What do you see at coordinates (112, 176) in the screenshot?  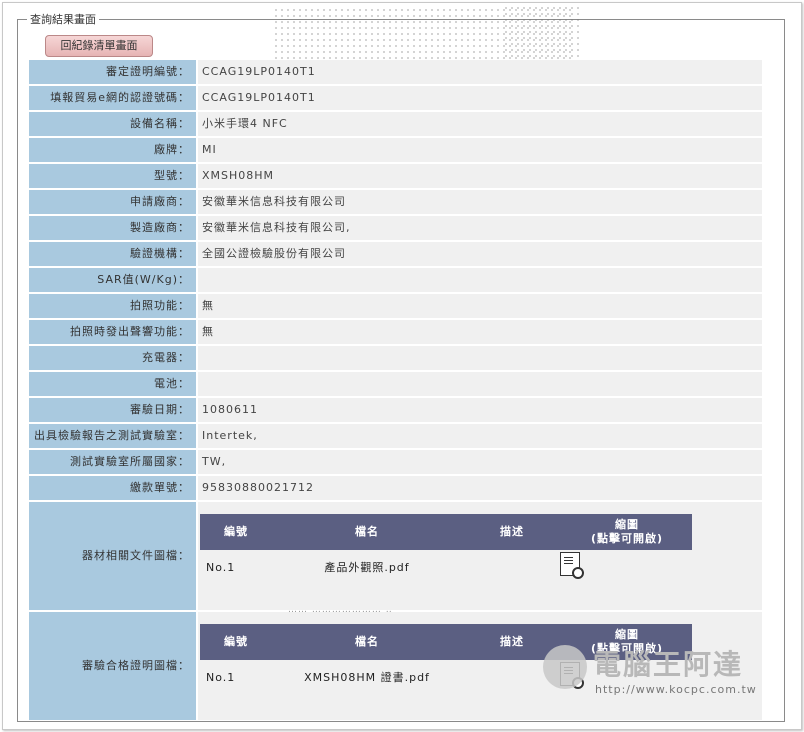 I see `field-label: 型號：` at bounding box center [112, 176].